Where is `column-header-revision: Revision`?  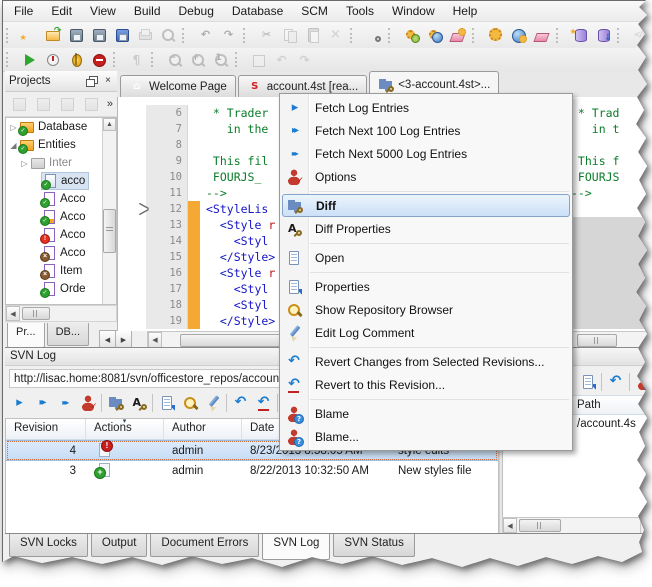
column-header-revision: Revision is located at coordinates (46, 429).